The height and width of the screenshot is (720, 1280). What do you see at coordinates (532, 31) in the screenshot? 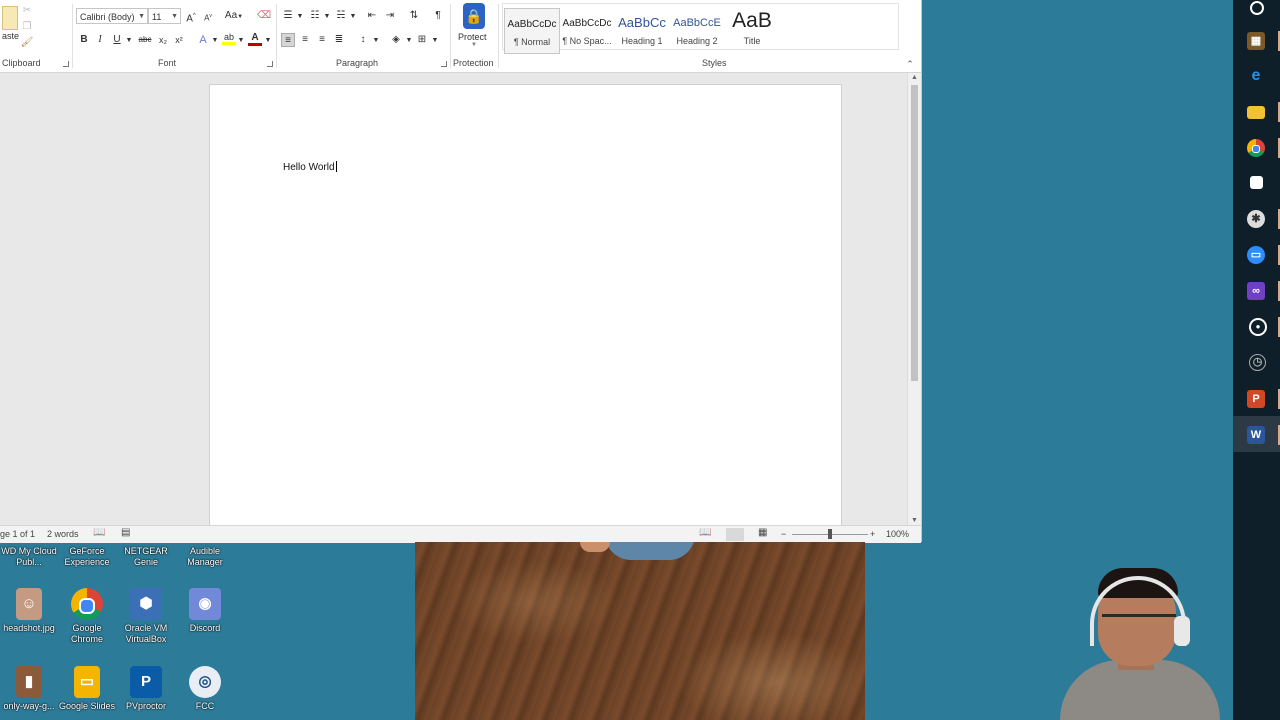
I see `style-normal: AaBbCcDc ¶ Normal` at bounding box center [532, 31].